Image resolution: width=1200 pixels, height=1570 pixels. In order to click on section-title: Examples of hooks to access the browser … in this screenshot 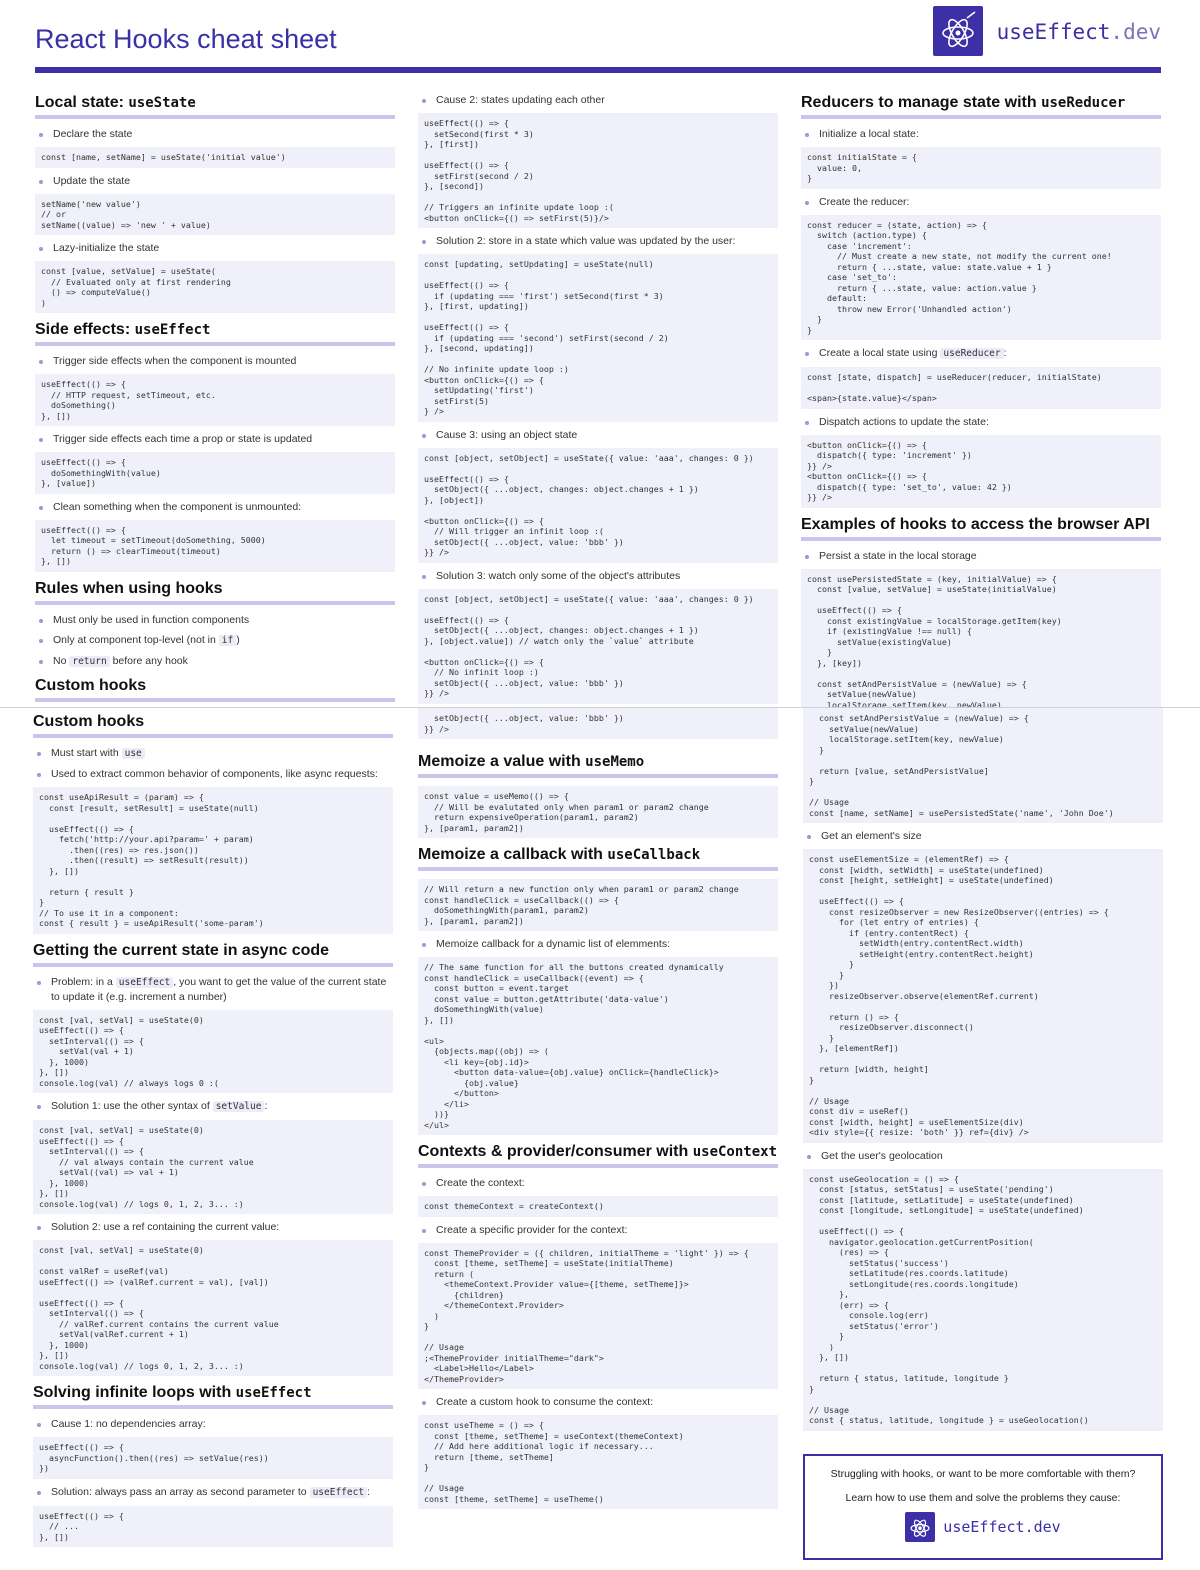, I will do `click(981, 528)`.